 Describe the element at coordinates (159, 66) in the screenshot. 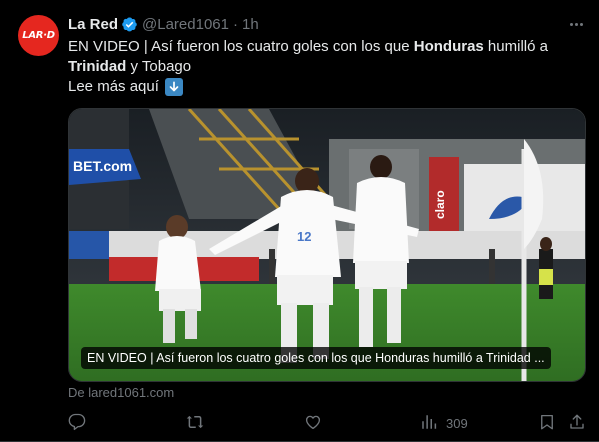

I see `tweet-text-segment: y Tobago` at that location.